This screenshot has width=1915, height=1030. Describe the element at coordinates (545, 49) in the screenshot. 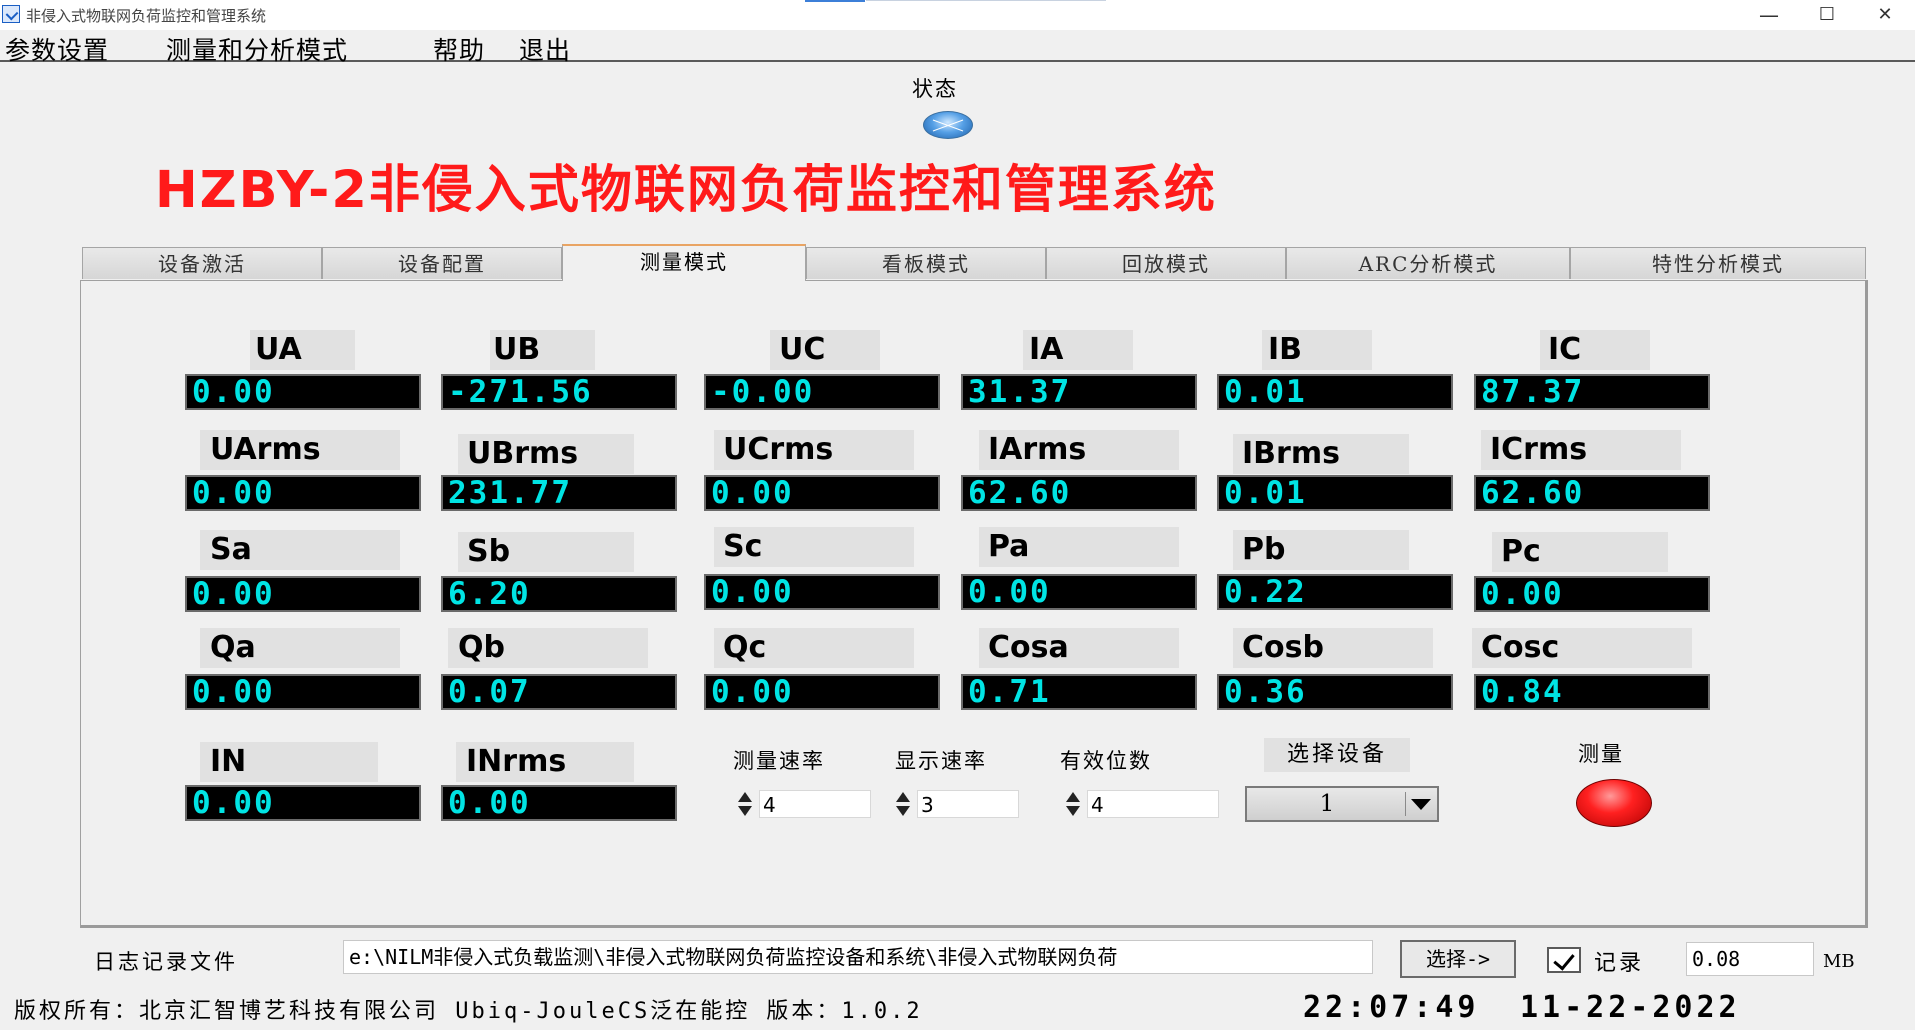

I see `menu-exit: 退出` at that location.